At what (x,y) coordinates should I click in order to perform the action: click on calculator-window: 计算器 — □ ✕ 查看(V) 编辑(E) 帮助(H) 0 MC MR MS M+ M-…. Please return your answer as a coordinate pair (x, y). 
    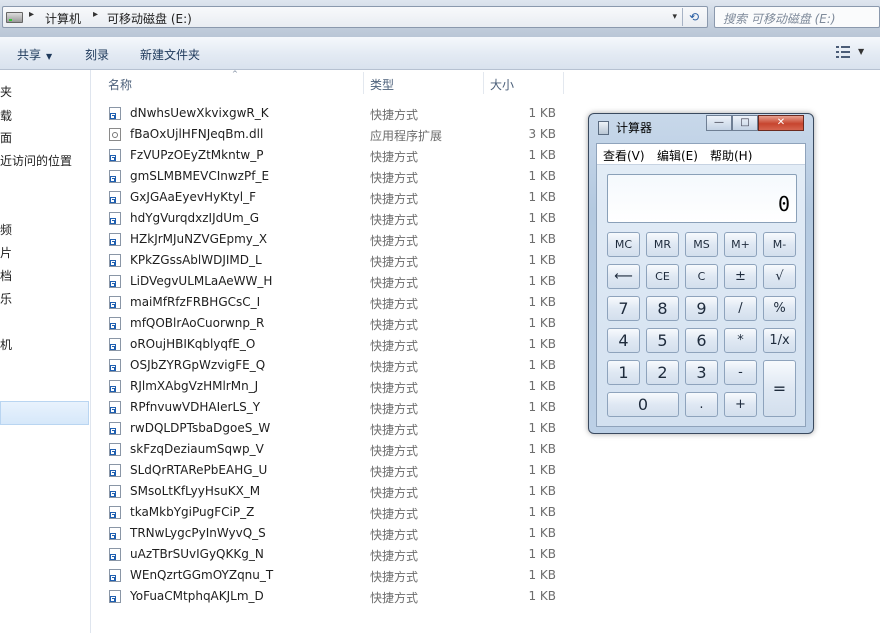
    Looking at the image, I should click on (701, 273).